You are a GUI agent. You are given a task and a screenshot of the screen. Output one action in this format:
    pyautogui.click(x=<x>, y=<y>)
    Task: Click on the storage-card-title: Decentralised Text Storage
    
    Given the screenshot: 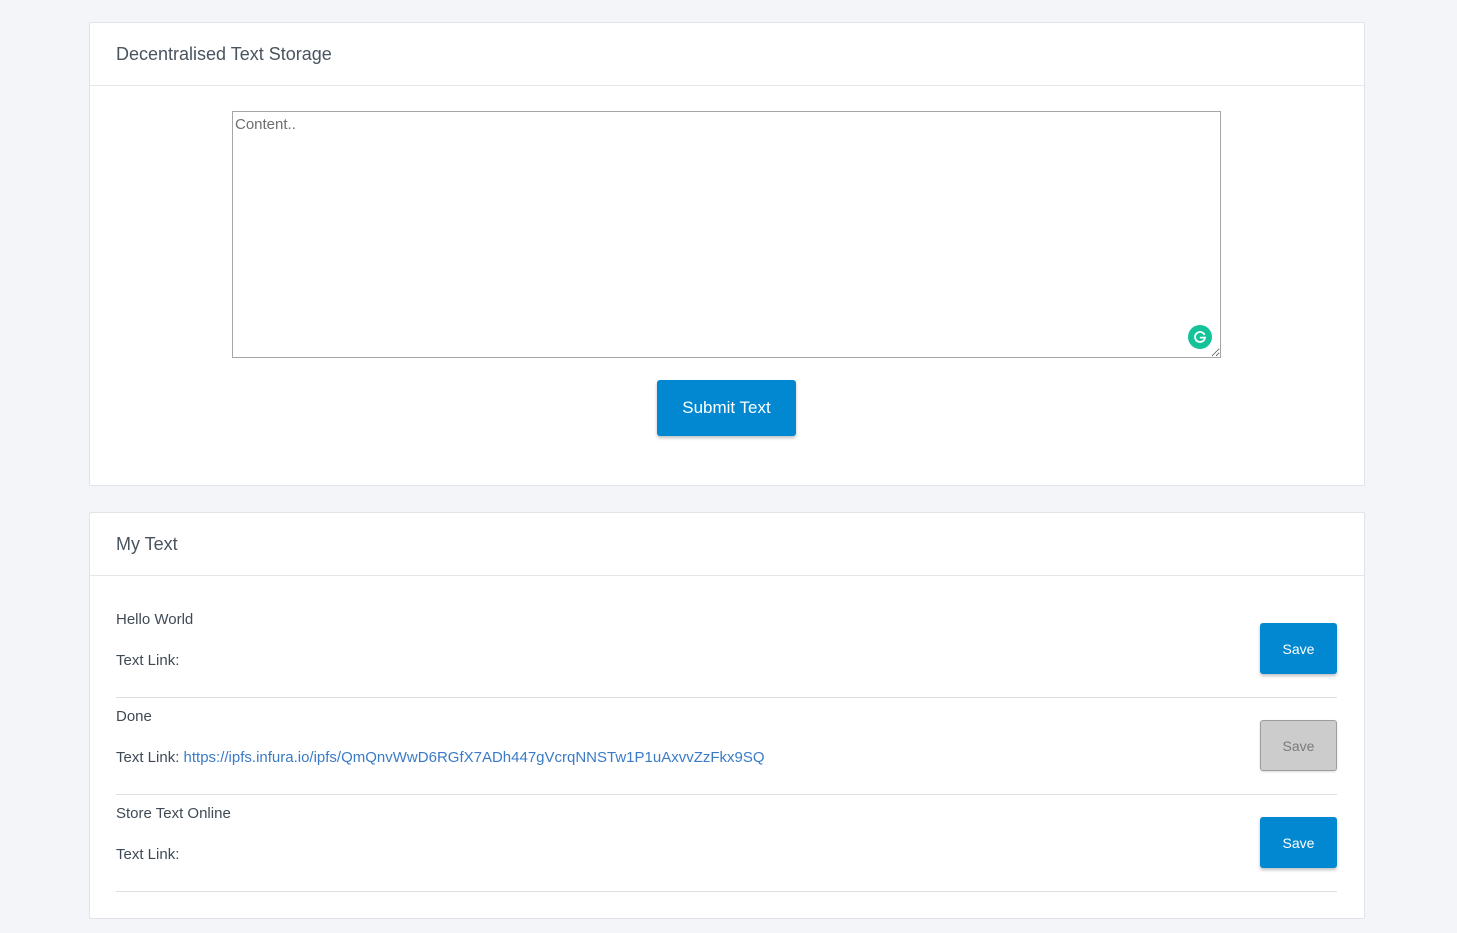 What is the action you would take?
    pyautogui.click(x=224, y=53)
    